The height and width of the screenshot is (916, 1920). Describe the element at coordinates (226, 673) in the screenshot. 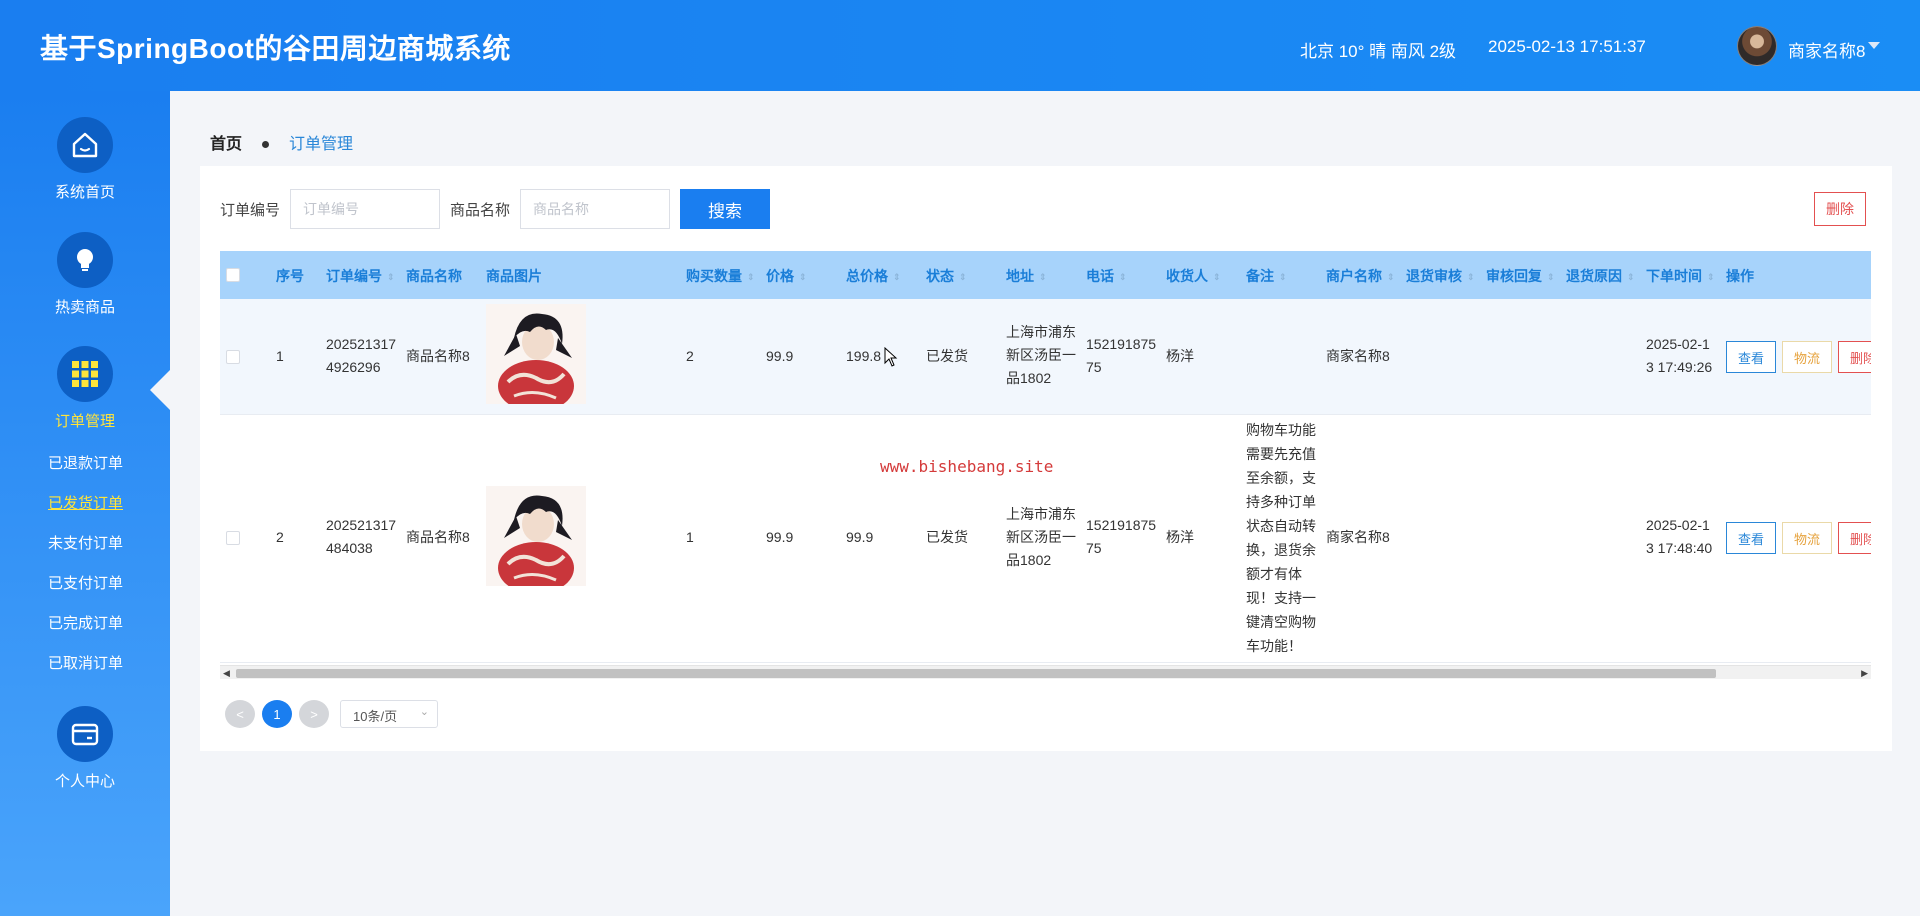

I see `scroll-left-icon: ◀` at that location.